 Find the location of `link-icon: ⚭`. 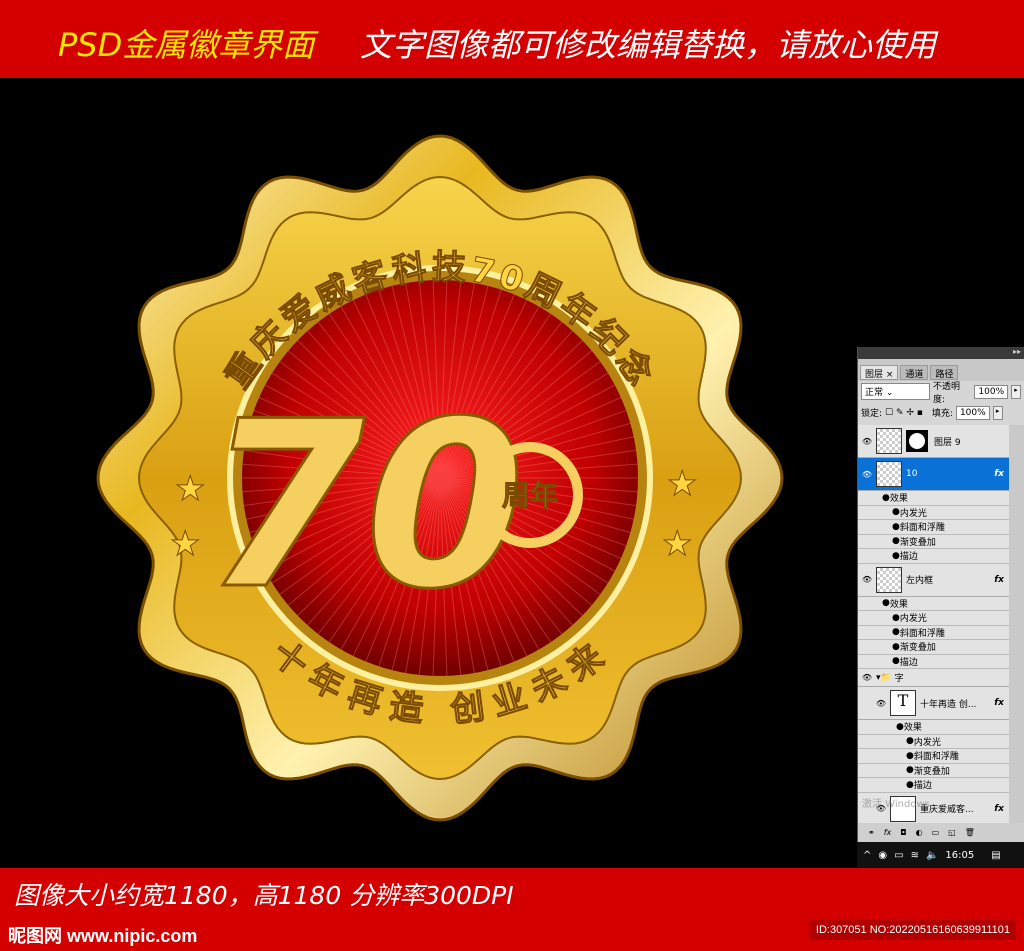

link-icon: ⚭ is located at coordinates (871, 832).